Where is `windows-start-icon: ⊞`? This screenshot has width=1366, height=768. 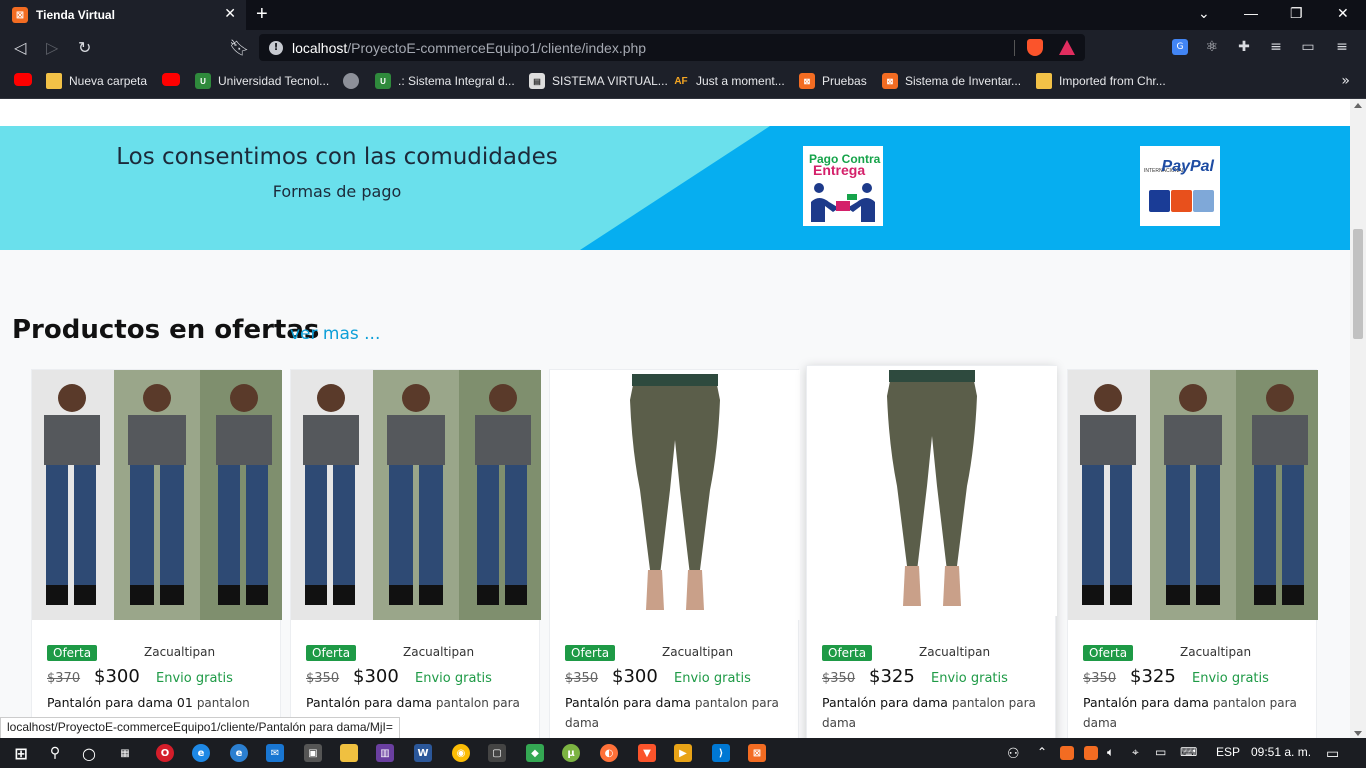 windows-start-icon: ⊞ is located at coordinates (21, 753).